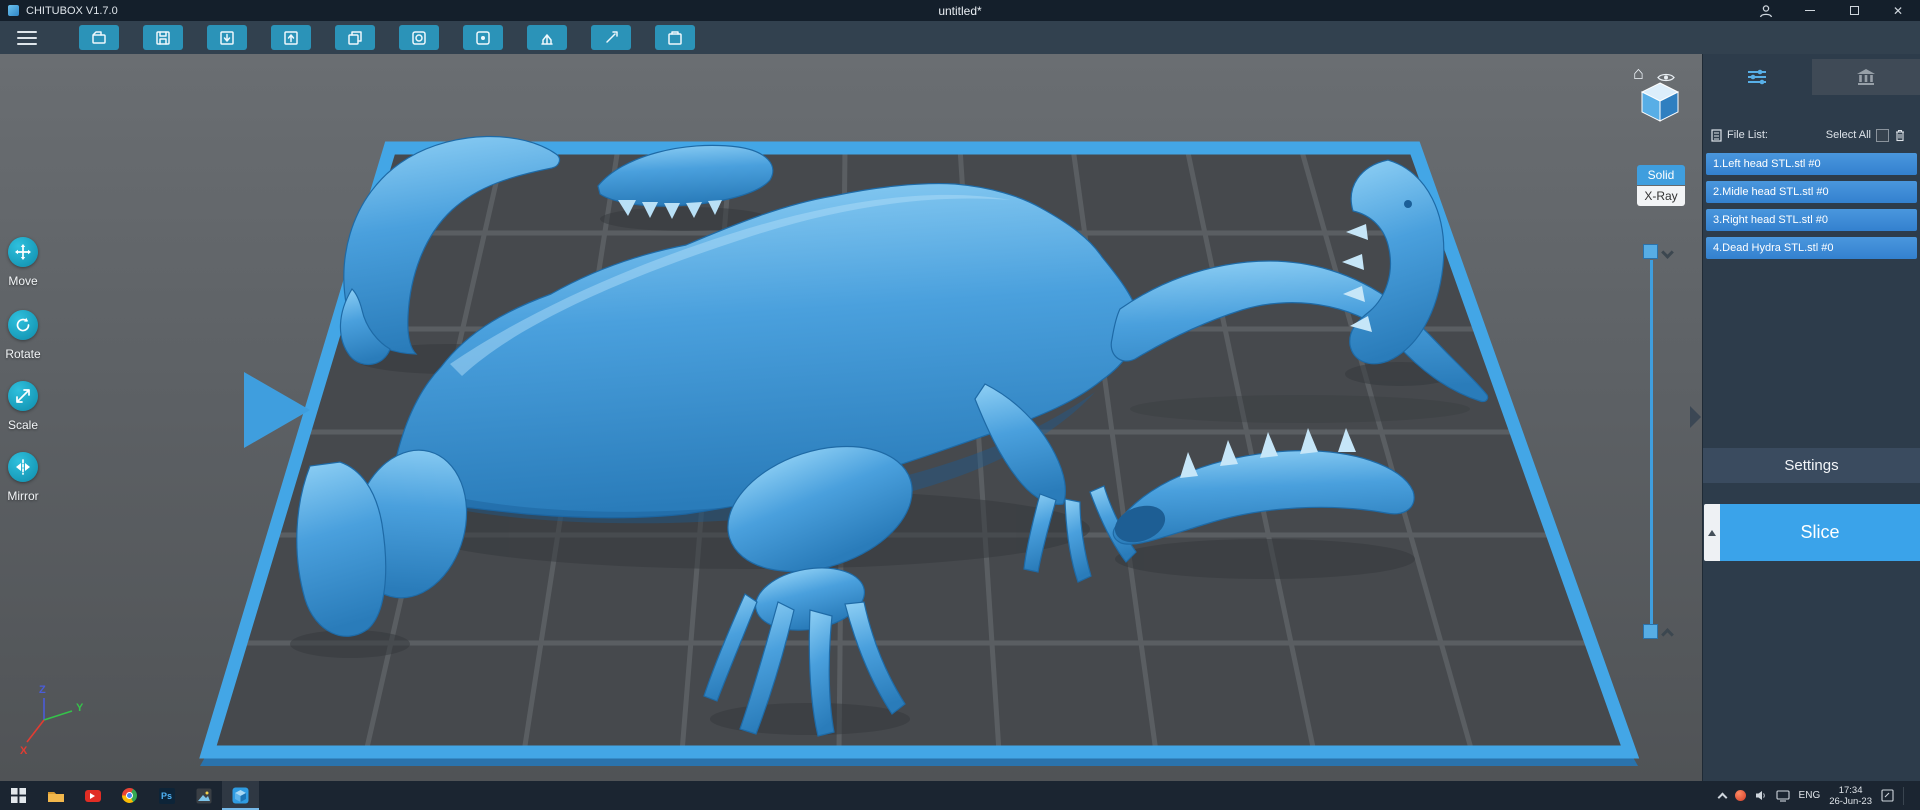  What do you see at coordinates (611, 37) in the screenshot?
I see `repair-button` at bounding box center [611, 37].